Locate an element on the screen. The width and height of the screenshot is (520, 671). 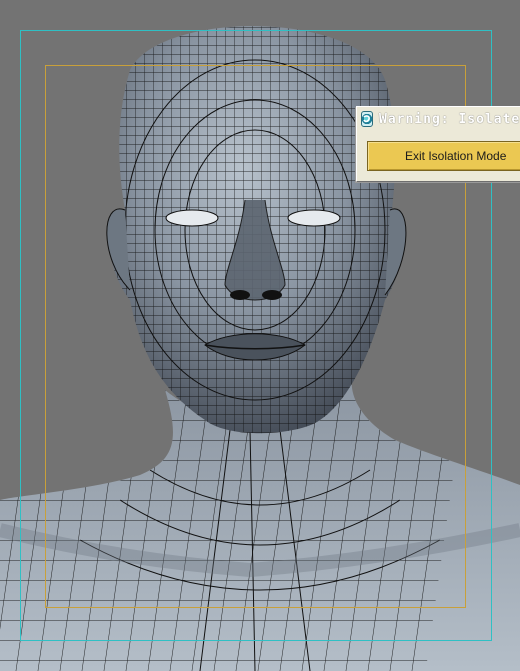
exit-isolation-mode-button: Exit Isolation Mode is located at coordinates (443, 156).